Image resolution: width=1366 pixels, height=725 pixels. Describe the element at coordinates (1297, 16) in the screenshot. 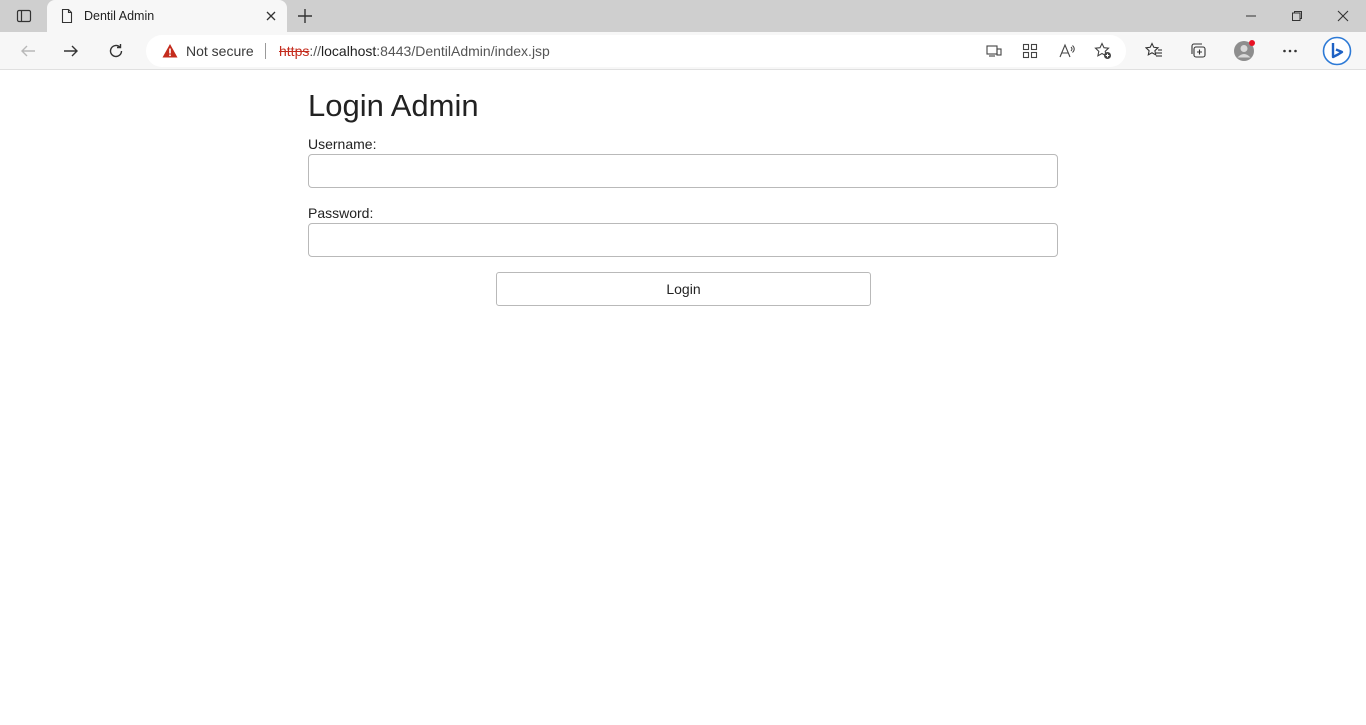

I see `restore-icon` at that location.